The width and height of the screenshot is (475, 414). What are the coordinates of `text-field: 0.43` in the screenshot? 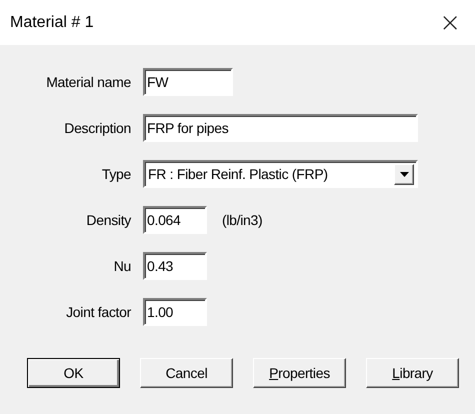 It's located at (175, 266).